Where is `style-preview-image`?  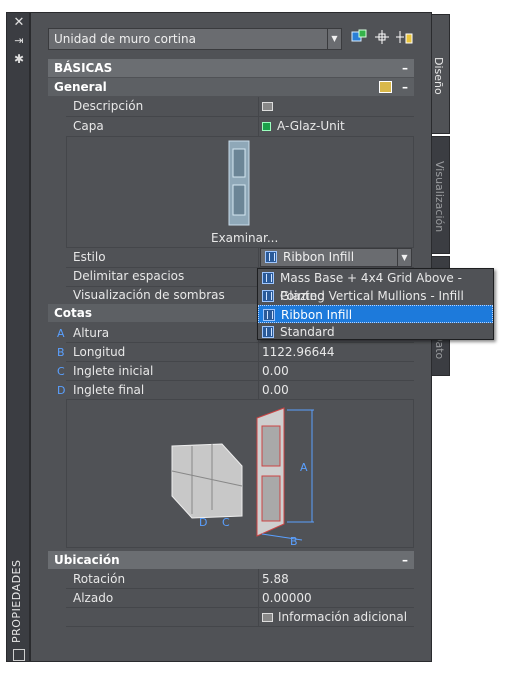
style-preview-image is located at coordinates (239, 183).